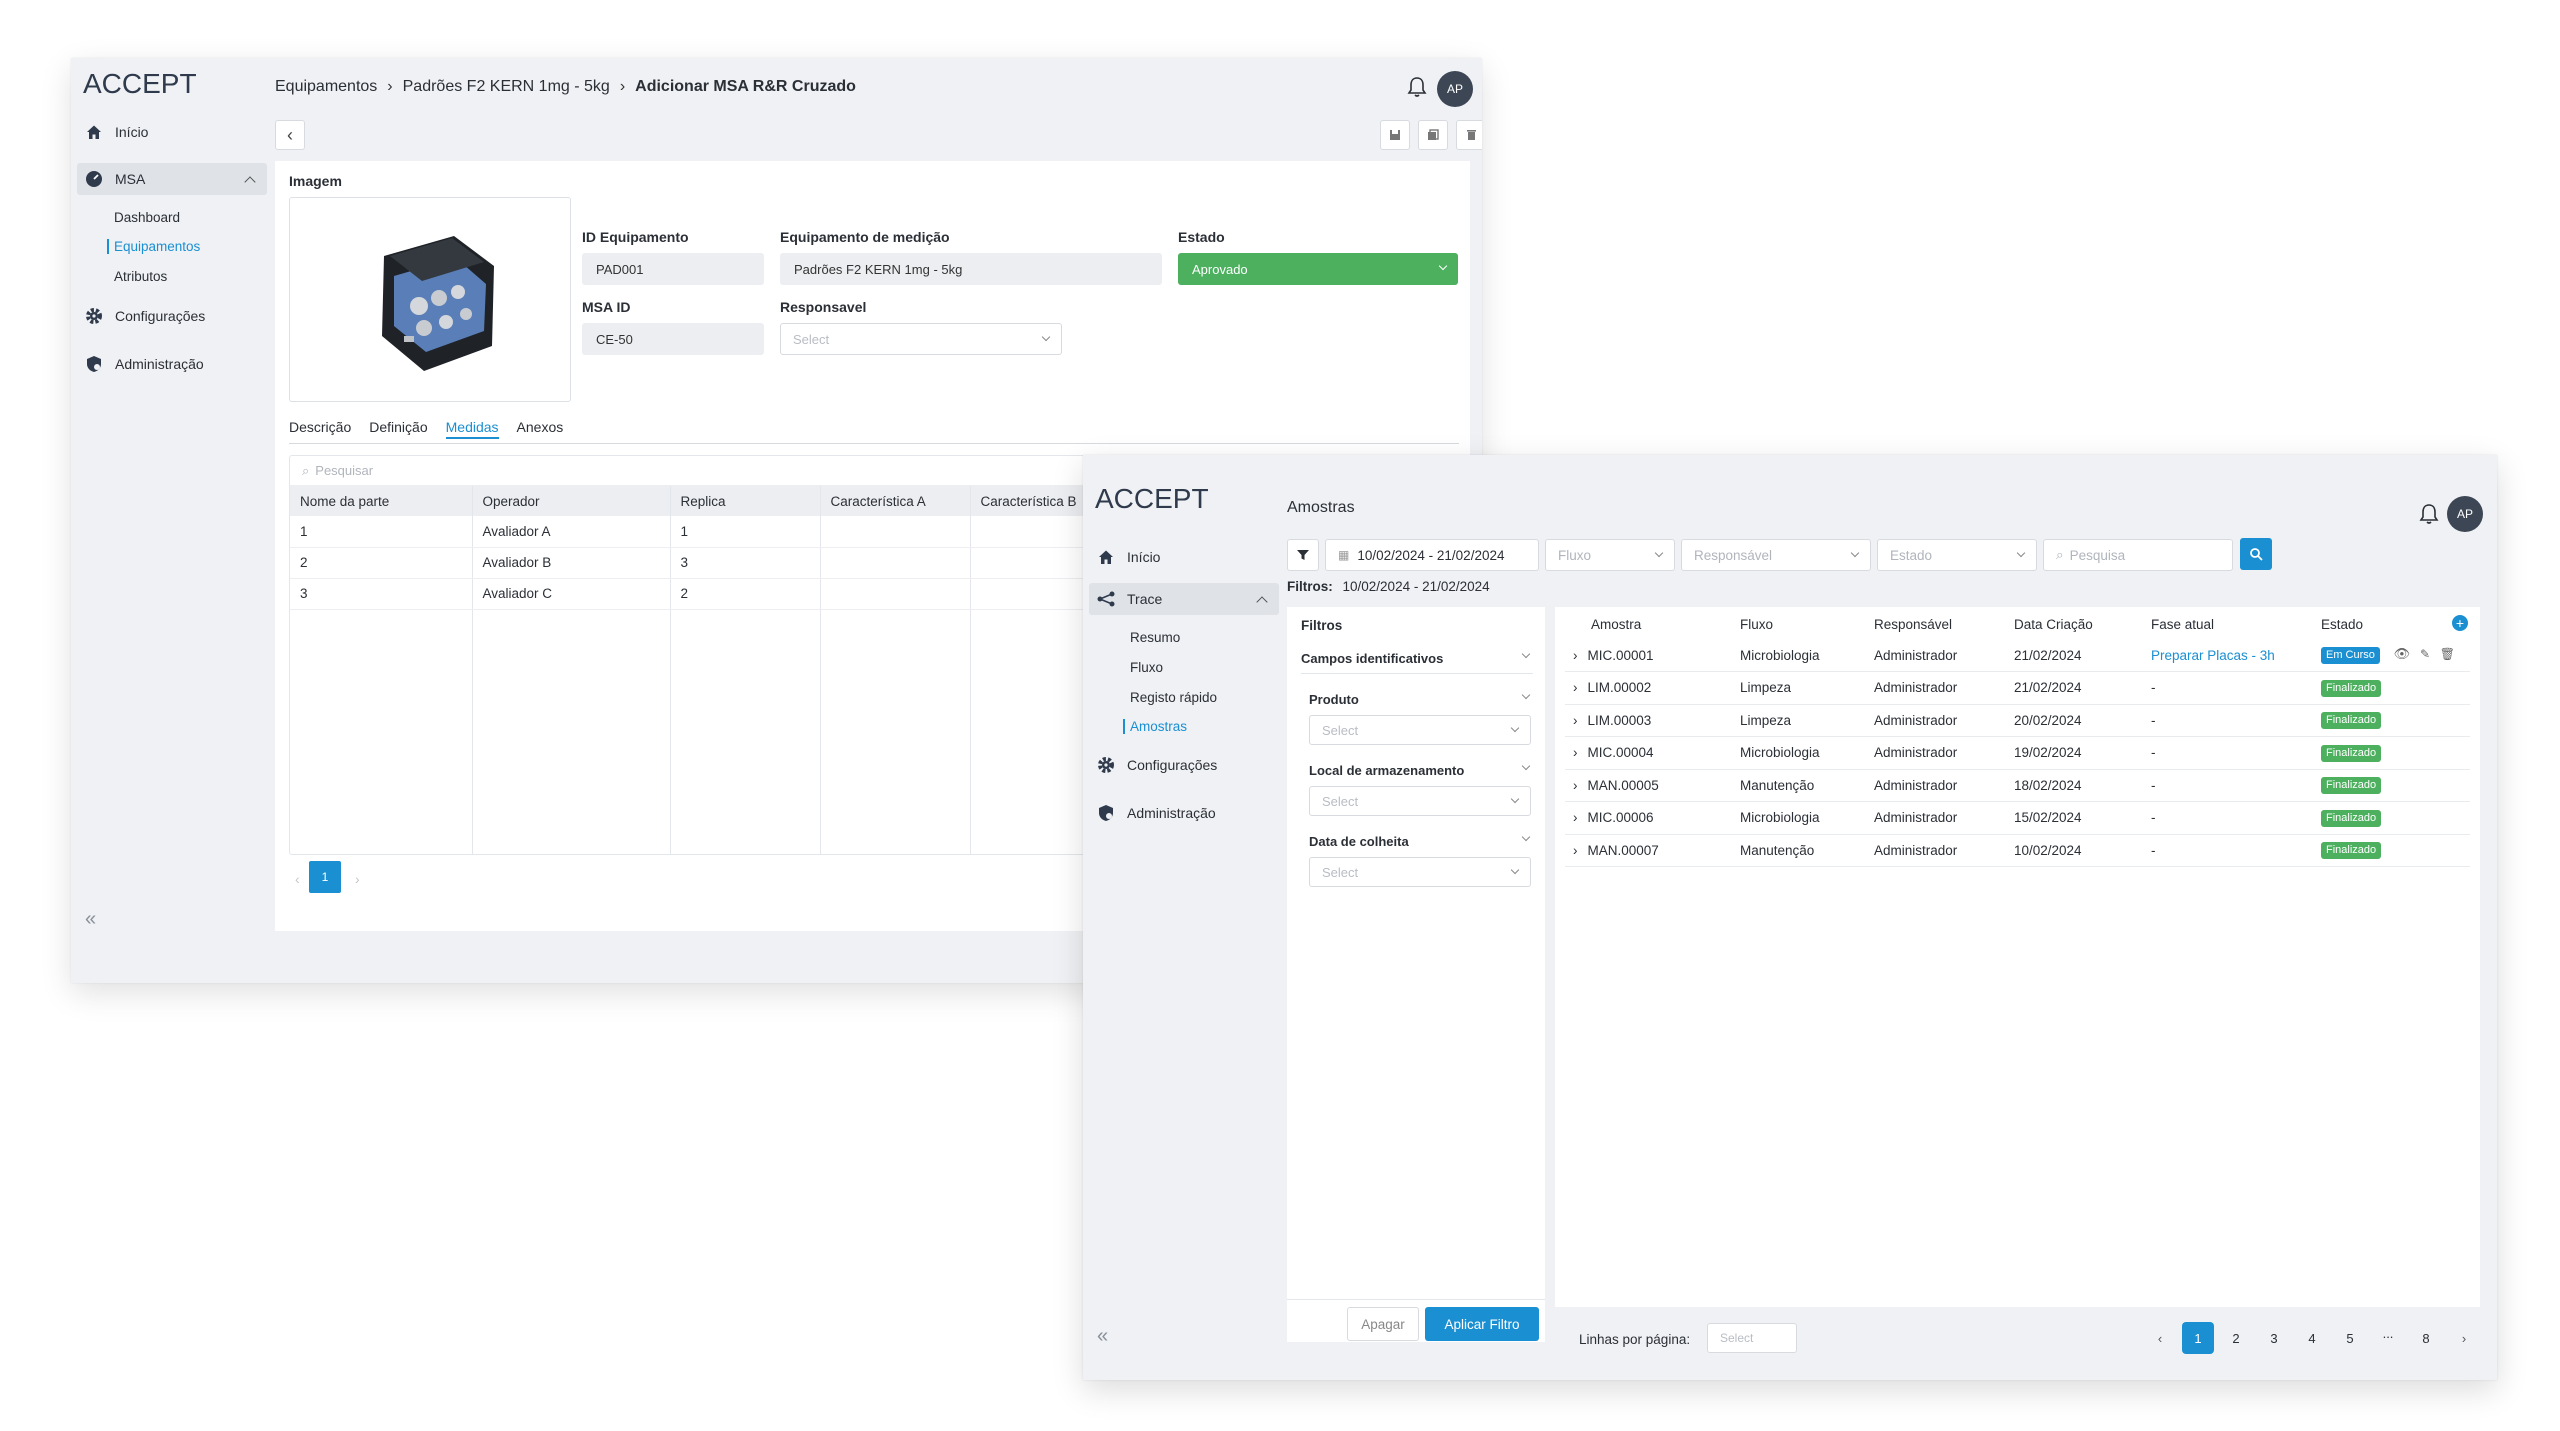  I want to click on breadcrumb-equipamentos: Equipamentos, so click(326, 87).